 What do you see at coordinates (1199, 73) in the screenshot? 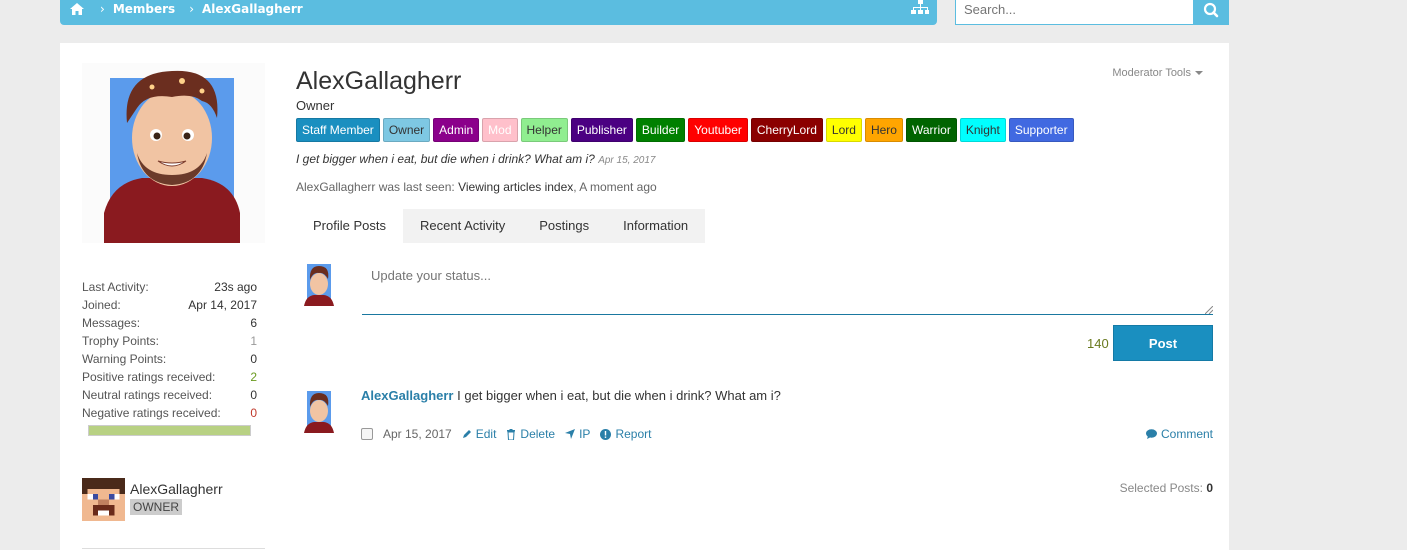
I see `caret-down-icon` at bounding box center [1199, 73].